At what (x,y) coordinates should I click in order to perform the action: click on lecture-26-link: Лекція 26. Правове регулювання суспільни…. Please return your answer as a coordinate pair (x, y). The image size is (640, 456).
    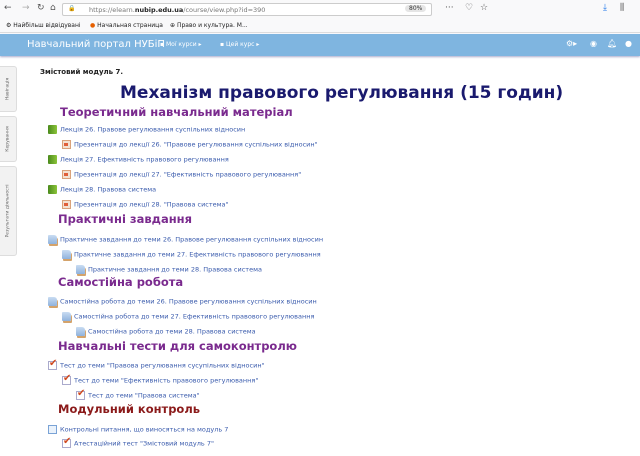
    Looking at the image, I should click on (146, 129).